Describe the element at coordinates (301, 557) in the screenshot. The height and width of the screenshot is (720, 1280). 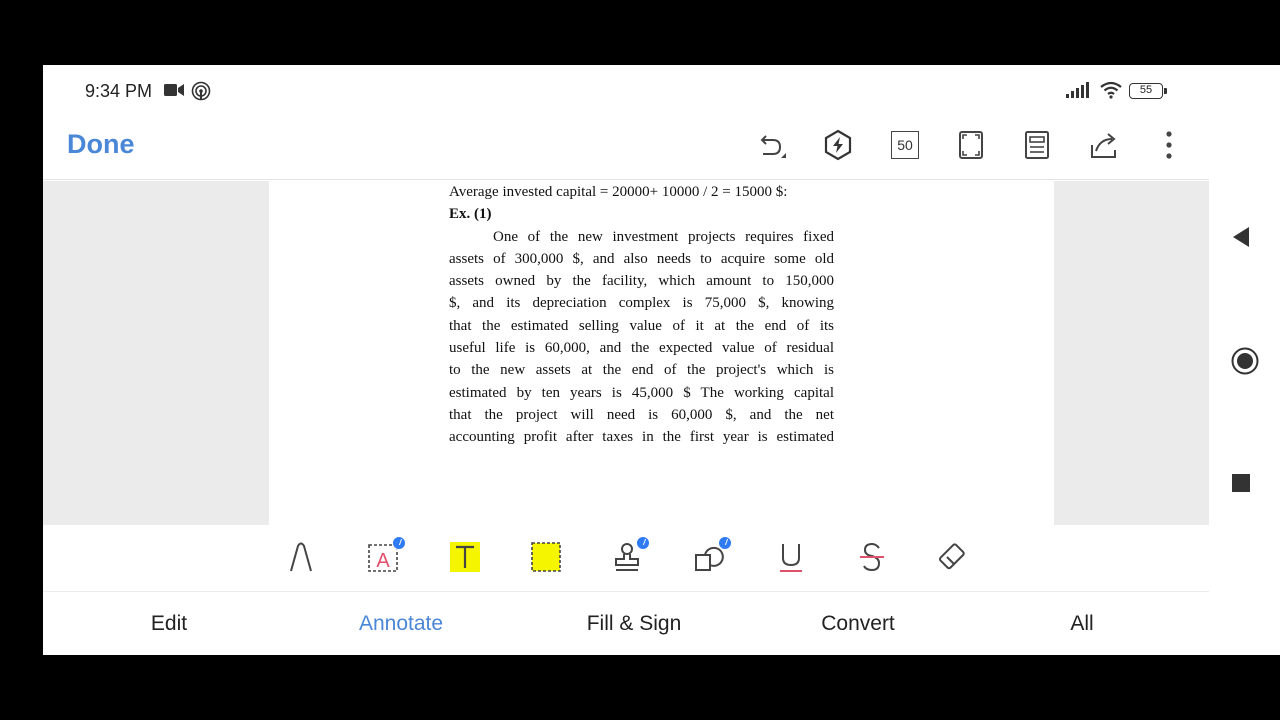
I see `pen-tool-icon` at that location.